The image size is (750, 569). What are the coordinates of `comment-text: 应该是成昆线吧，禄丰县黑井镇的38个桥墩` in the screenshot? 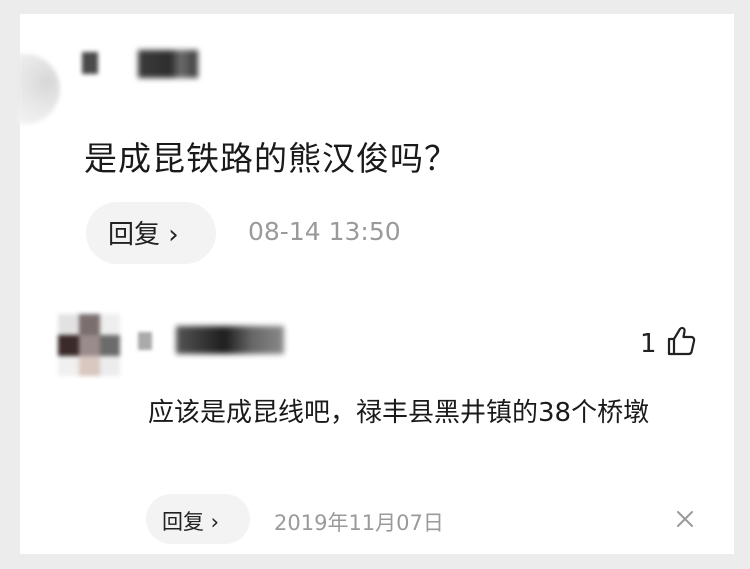 It's located at (399, 413).